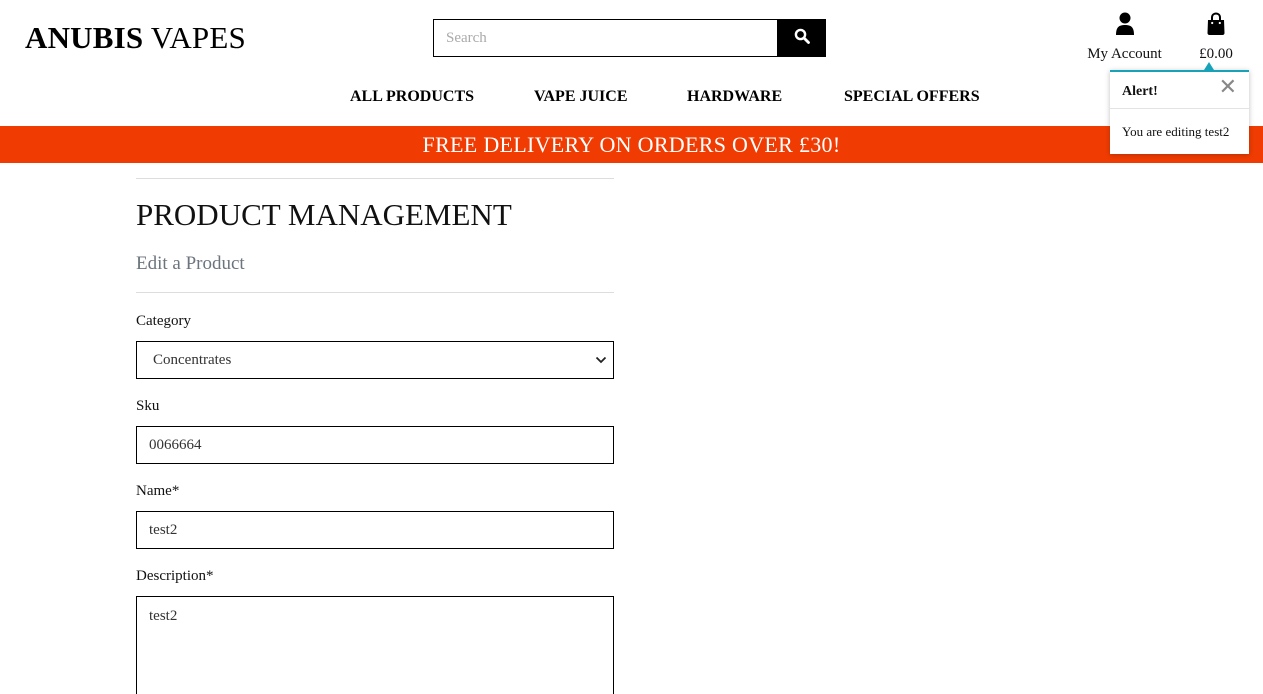 Image resolution: width=1263 pixels, height=694 pixels. What do you see at coordinates (581, 97) in the screenshot?
I see `nav-vape-juice: VAPE JUICE` at bounding box center [581, 97].